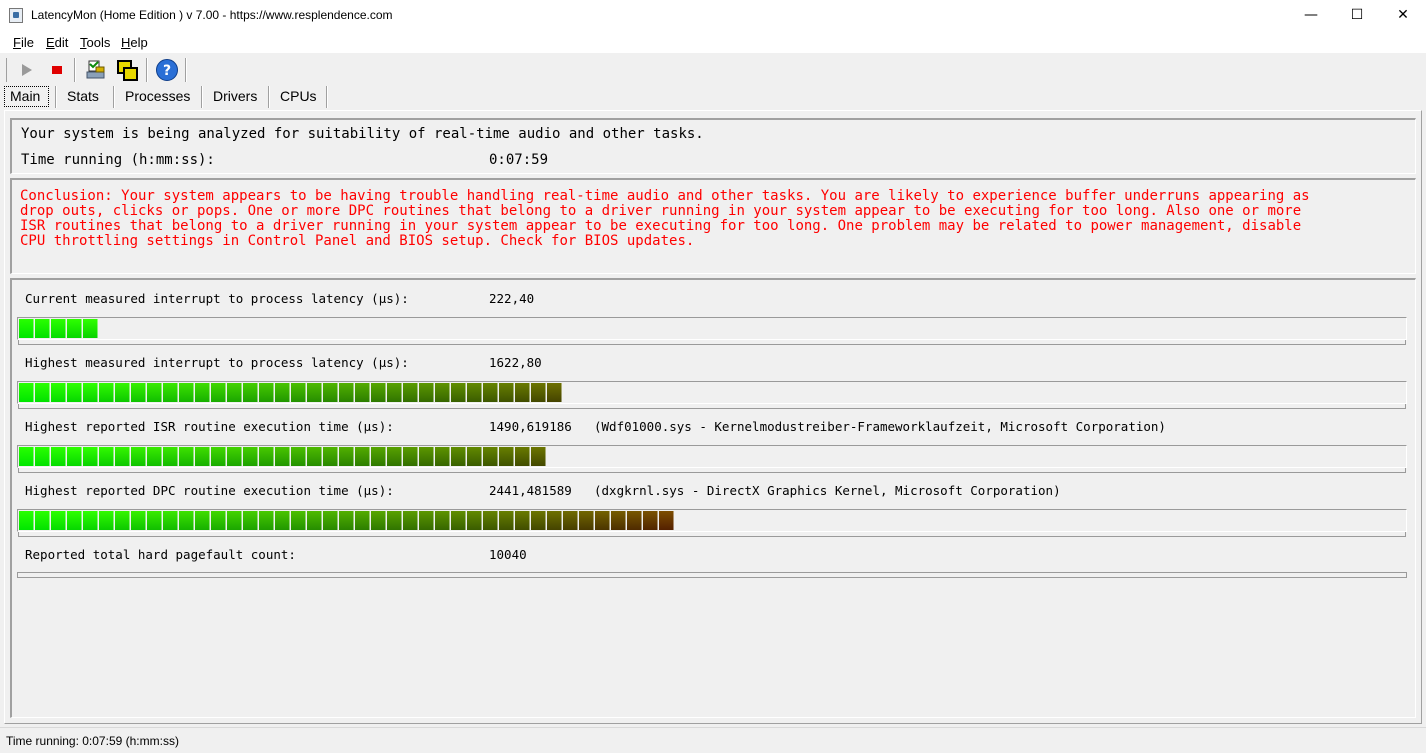 Image resolution: width=1426 pixels, height=753 pixels. Describe the element at coordinates (23, 42) in the screenshot. I see `menu-file: File` at that location.